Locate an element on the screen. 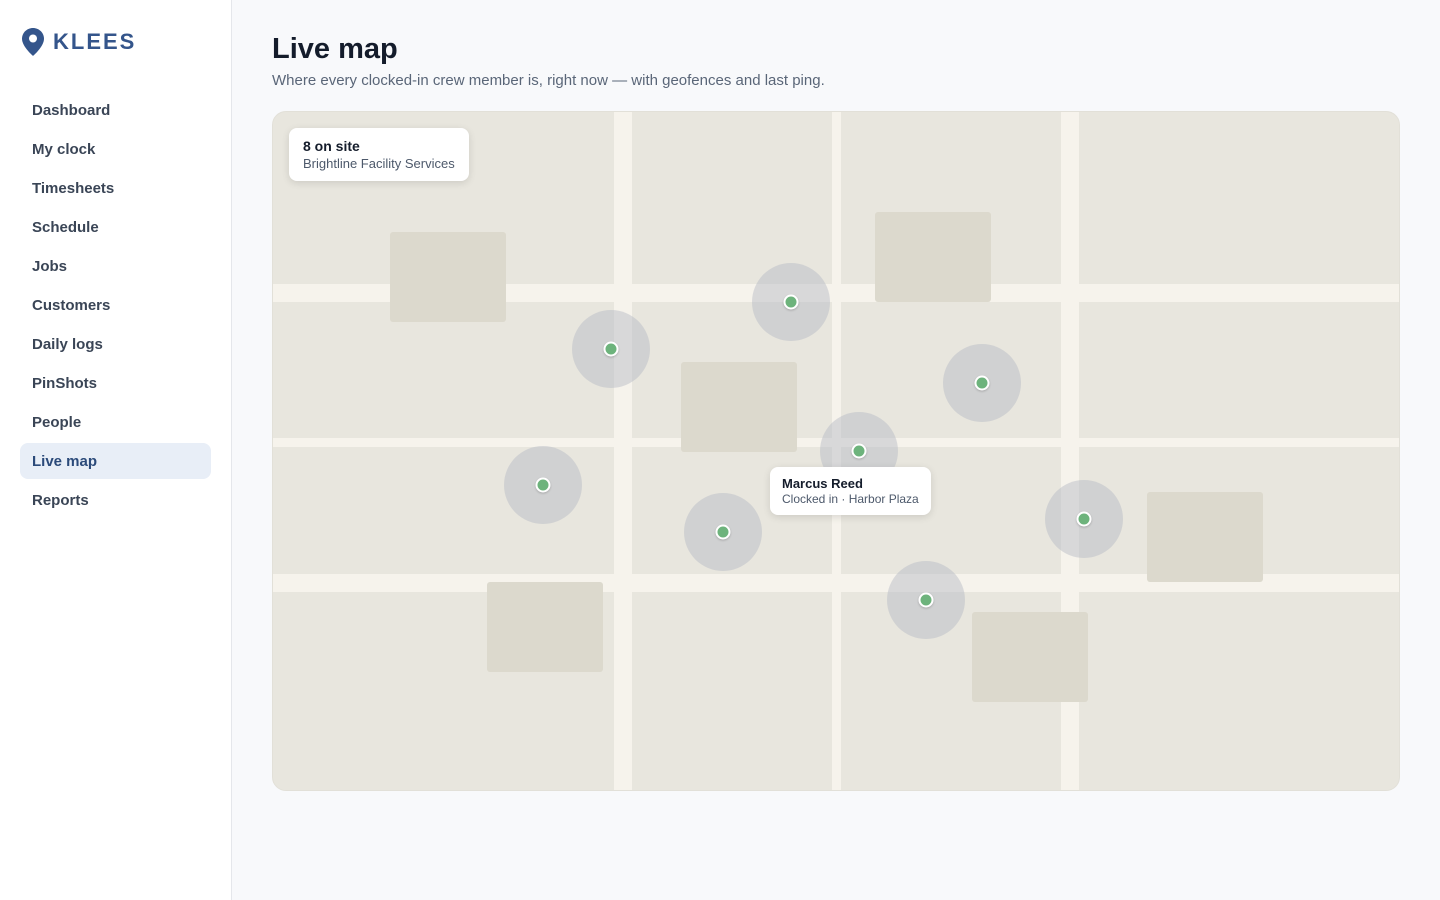 The height and width of the screenshot is (900, 1440). company-name: Brightline Facility Services is located at coordinates (379, 163).